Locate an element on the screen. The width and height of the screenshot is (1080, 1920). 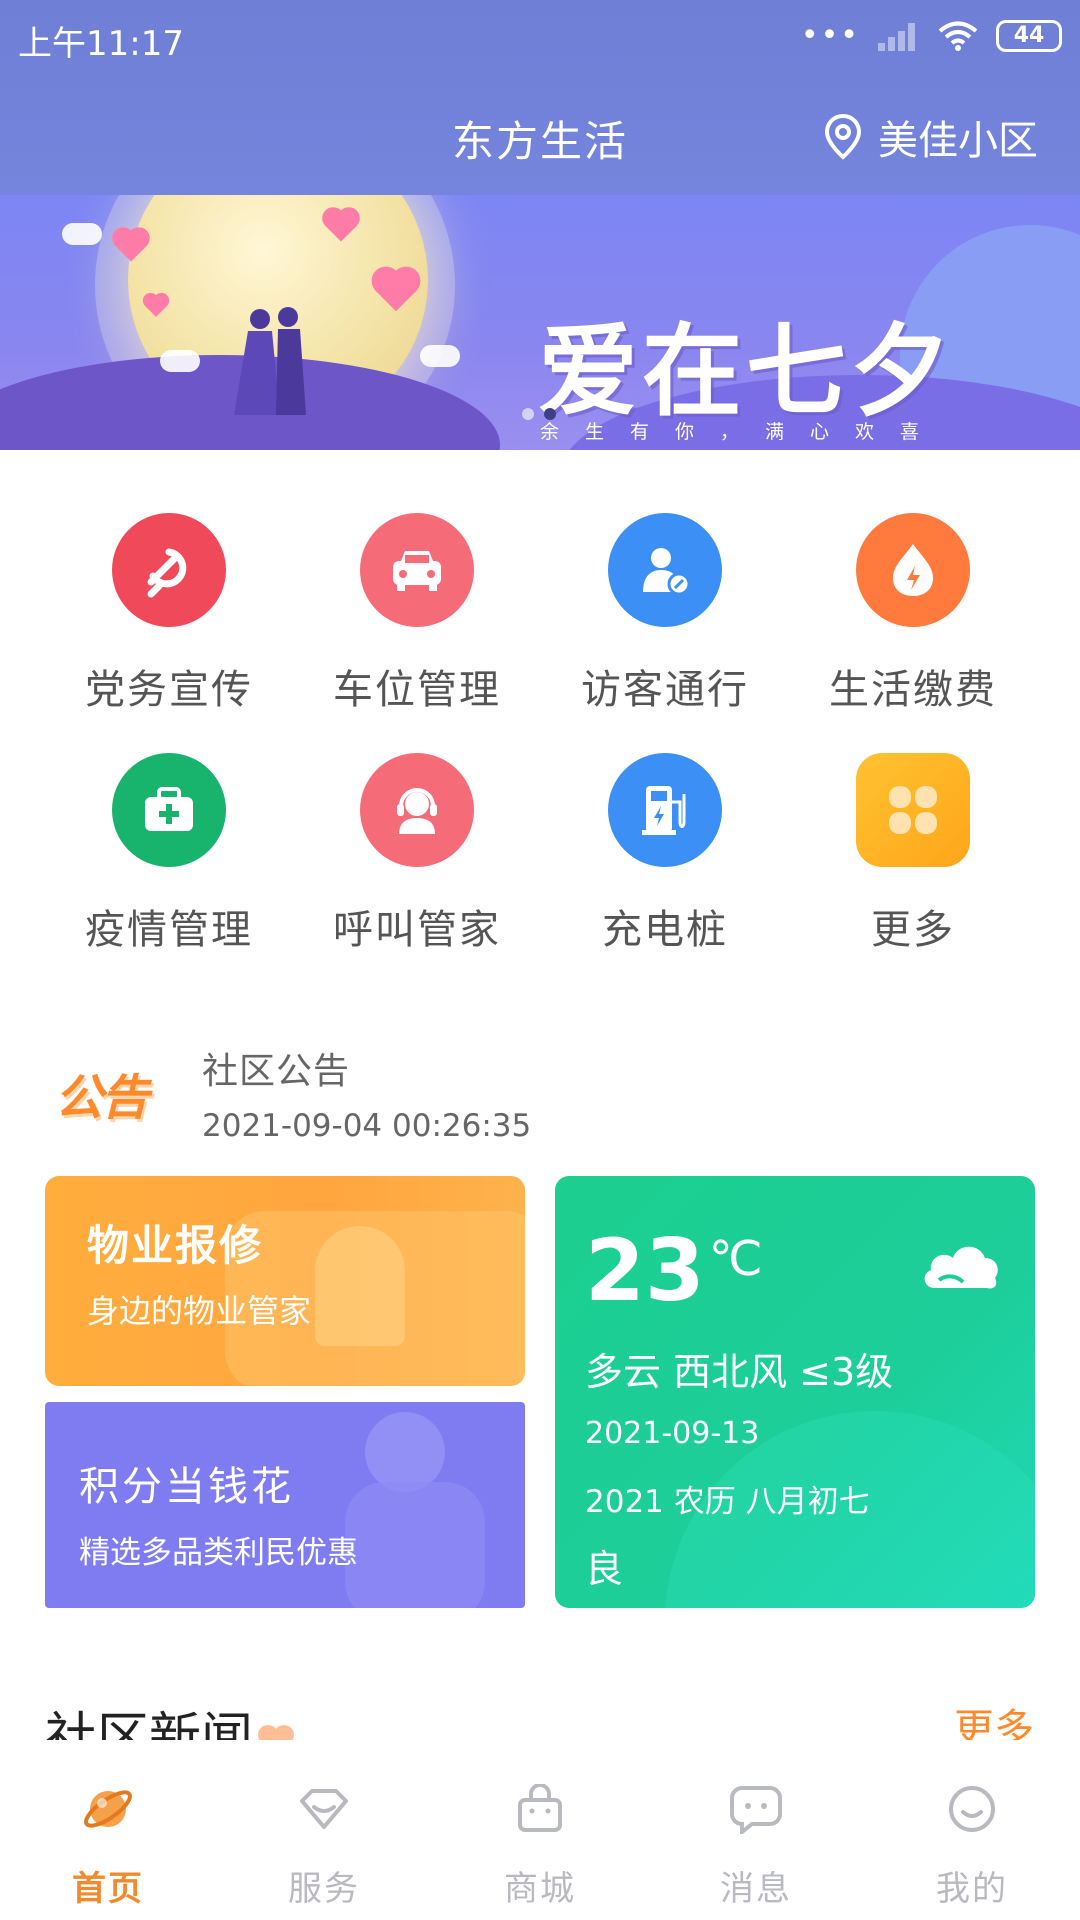
status-bar: 上午11:17 ••• 44 is located at coordinates (540, 37).